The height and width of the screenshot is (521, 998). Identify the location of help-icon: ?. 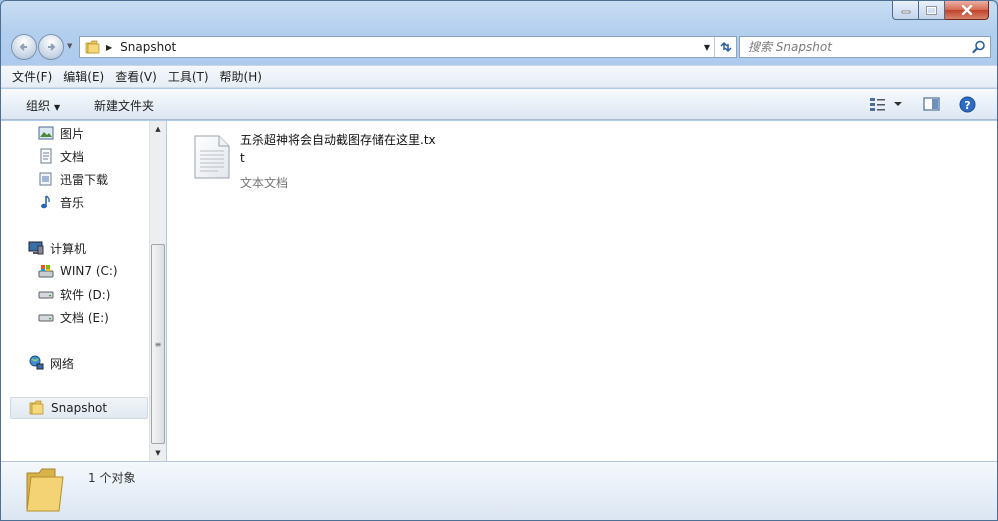
(967, 104).